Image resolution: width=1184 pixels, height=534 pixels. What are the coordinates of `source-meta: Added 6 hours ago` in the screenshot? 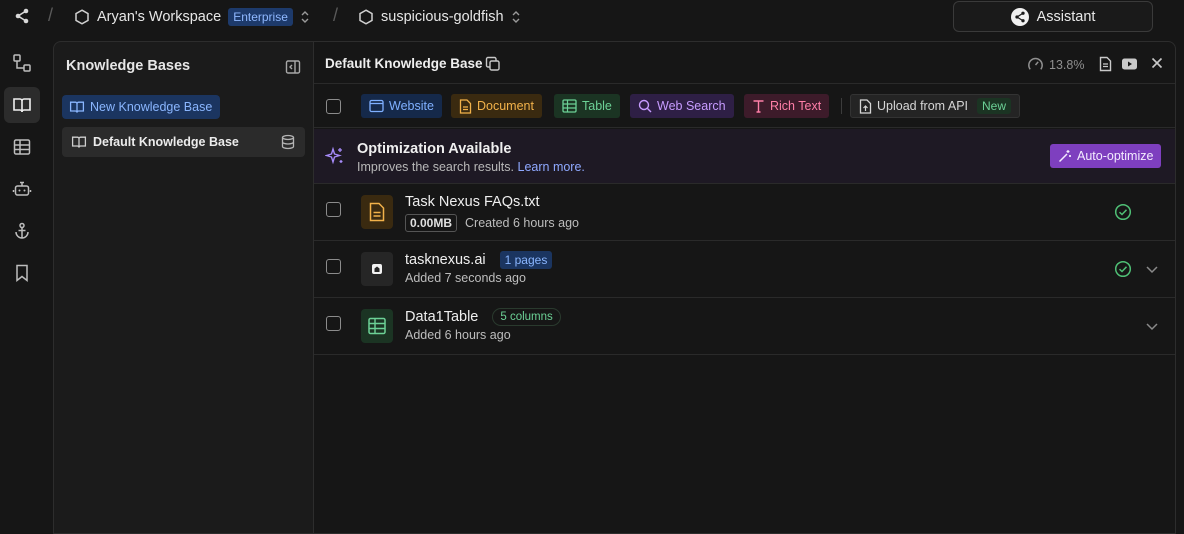 It's located at (458, 335).